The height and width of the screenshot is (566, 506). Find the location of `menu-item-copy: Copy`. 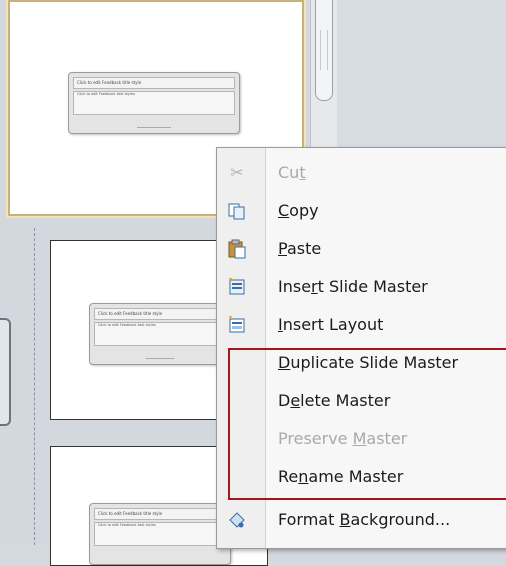

menu-item-copy: Copy is located at coordinates (361, 211).